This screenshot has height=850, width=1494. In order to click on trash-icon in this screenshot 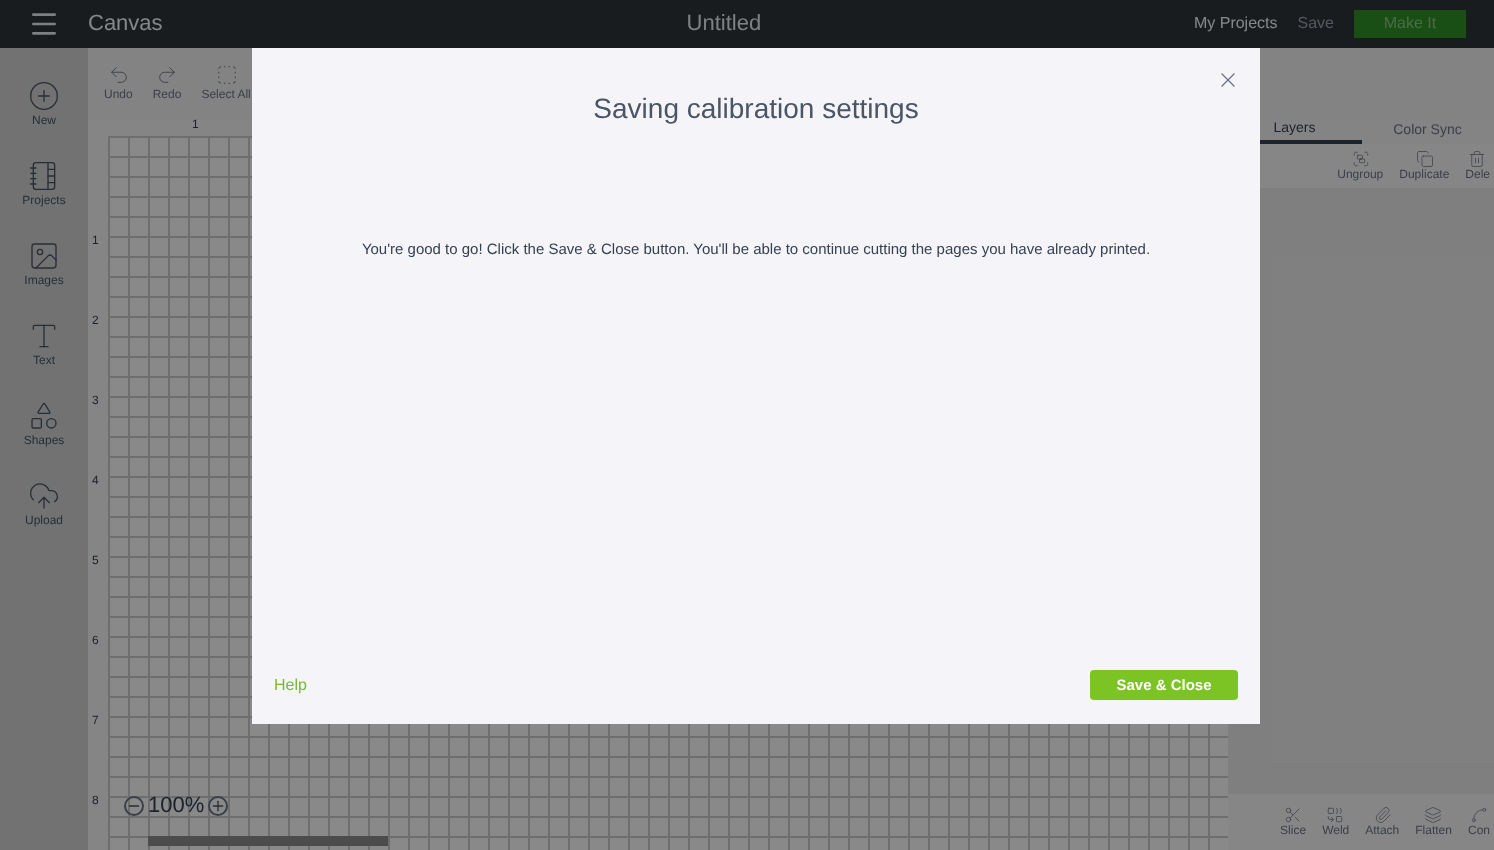, I will do `click(1477, 159)`.